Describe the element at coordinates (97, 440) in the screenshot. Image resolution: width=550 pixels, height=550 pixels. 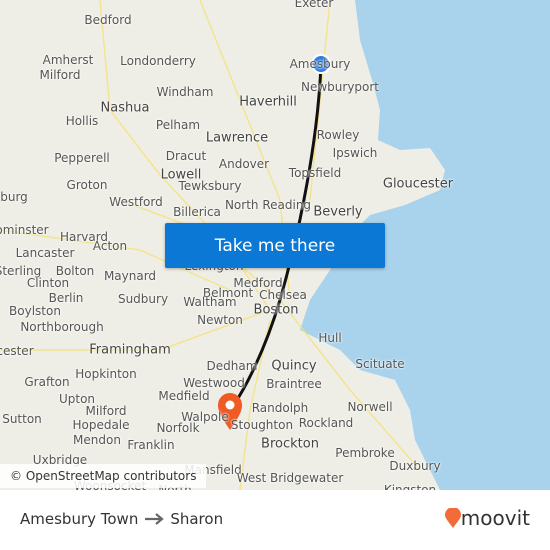
I see `place-label: Mendon` at that location.